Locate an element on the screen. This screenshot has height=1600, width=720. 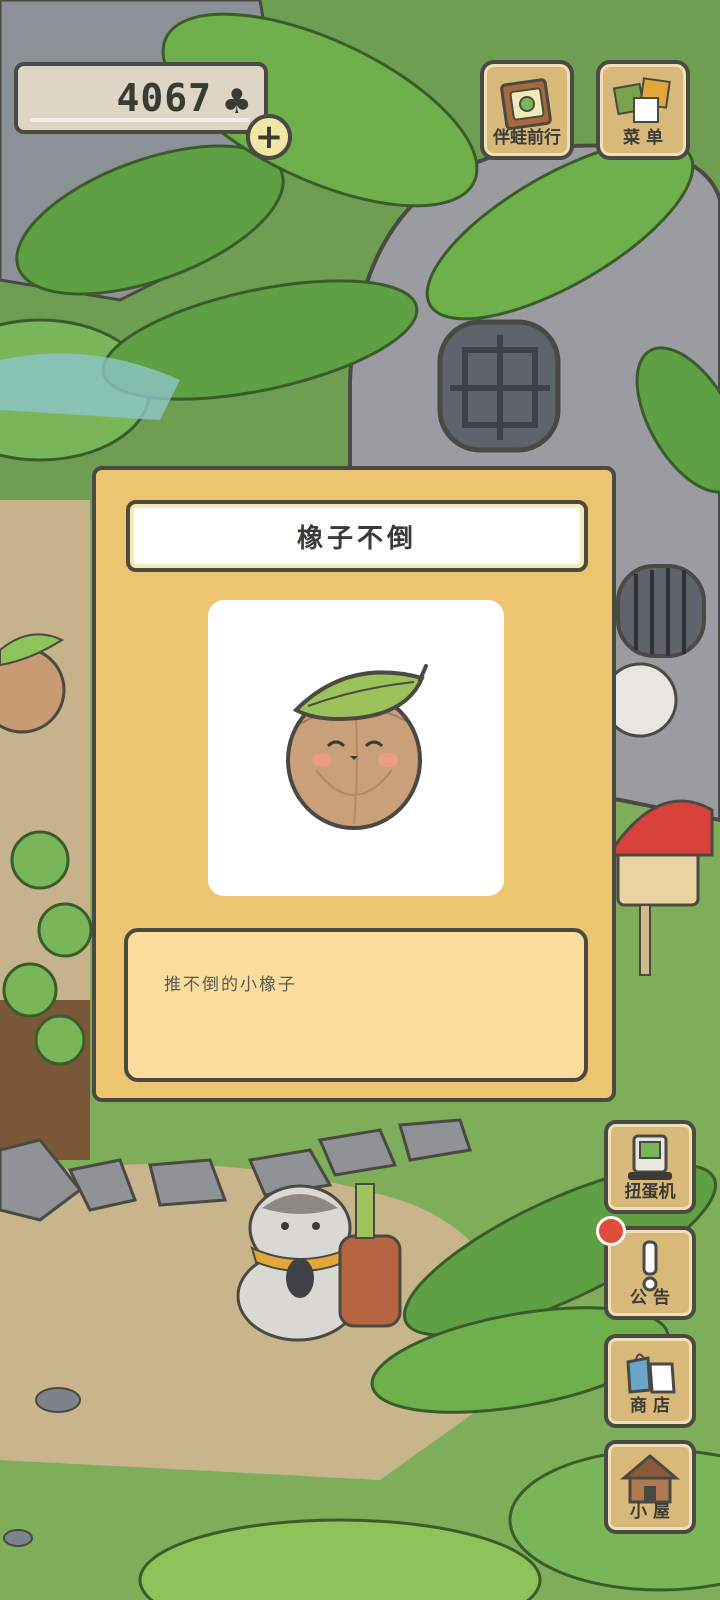
counter-underline is located at coordinates (140, 120).